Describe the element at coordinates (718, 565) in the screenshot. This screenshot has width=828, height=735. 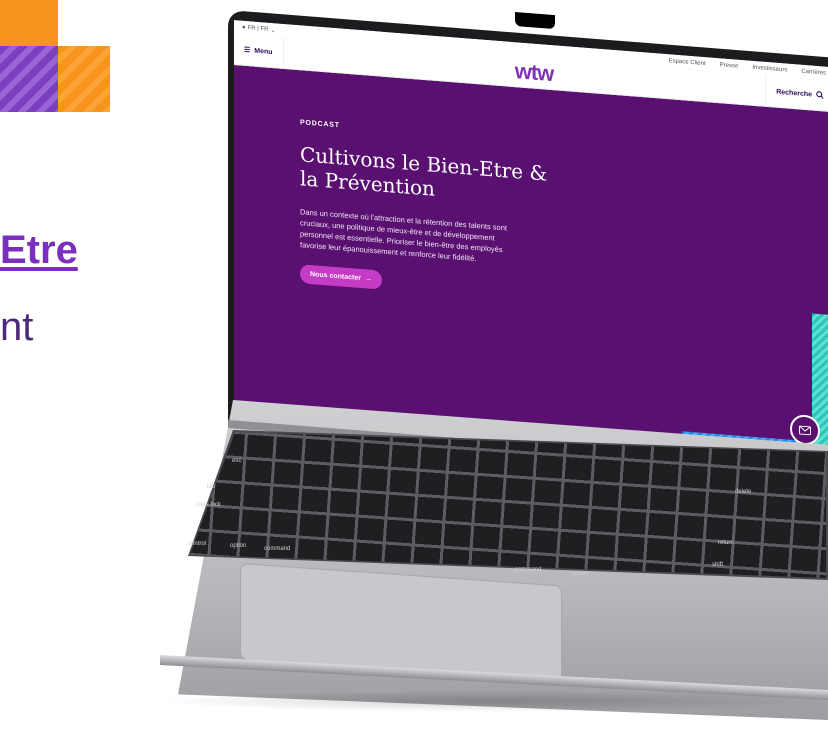
I see `key-shift: shift` at that location.